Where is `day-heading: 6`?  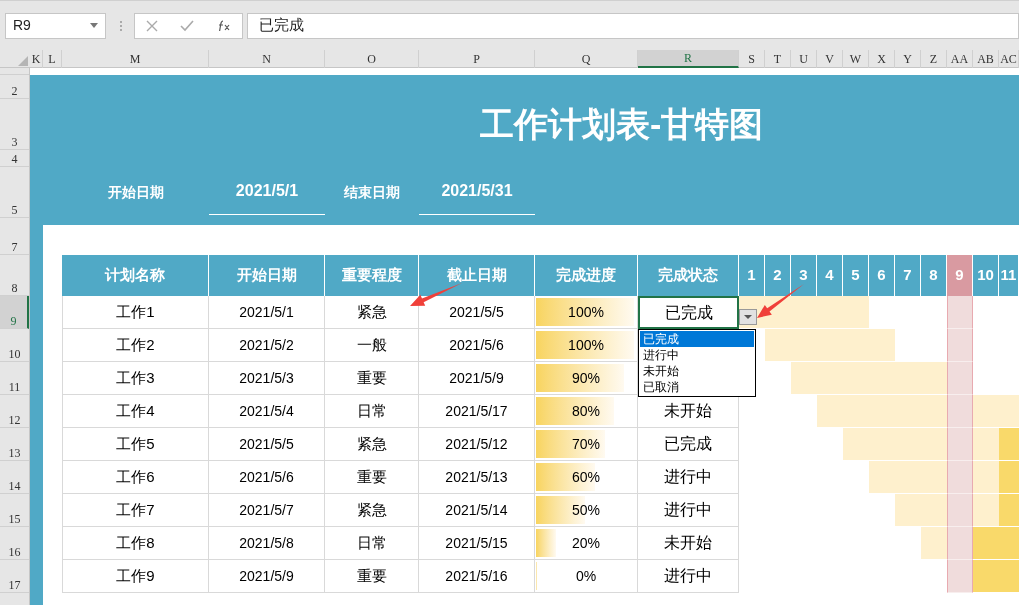 day-heading: 6 is located at coordinates (882, 275).